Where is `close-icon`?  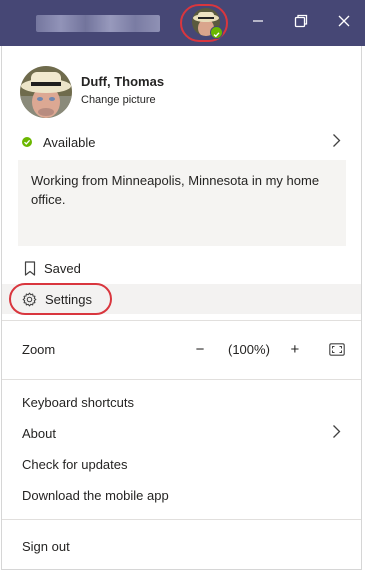 close-icon is located at coordinates (344, 23).